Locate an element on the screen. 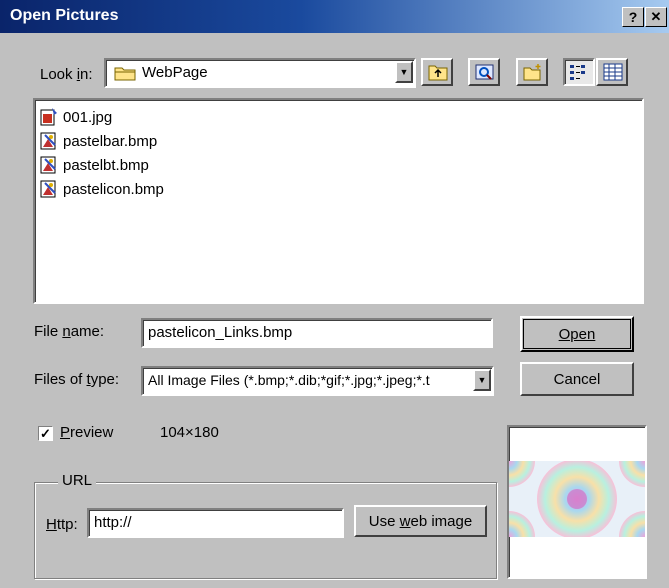 The image size is (669, 588). web-search-icon is located at coordinates (484, 72).